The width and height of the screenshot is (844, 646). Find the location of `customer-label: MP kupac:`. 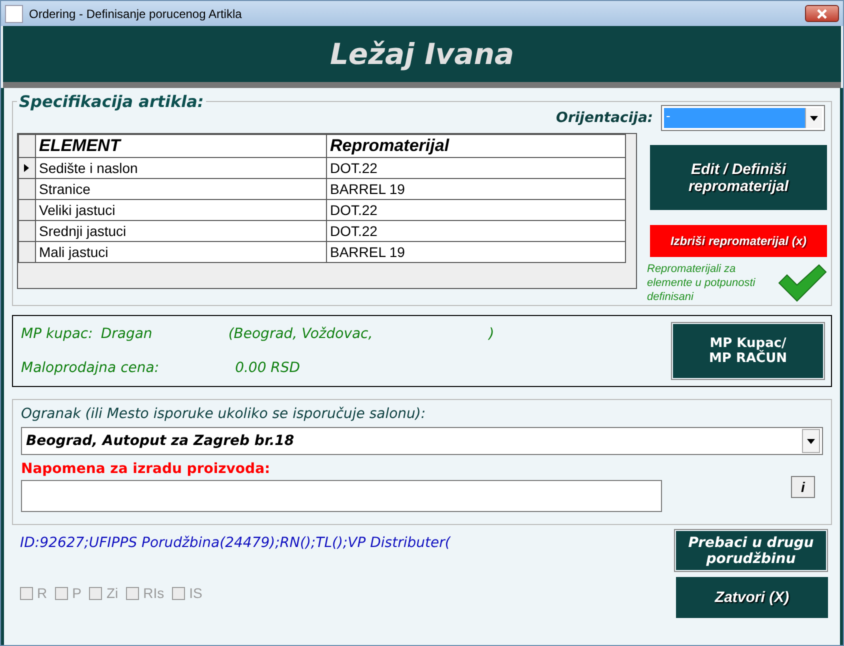

customer-label: MP kupac: is located at coordinates (57, 334).